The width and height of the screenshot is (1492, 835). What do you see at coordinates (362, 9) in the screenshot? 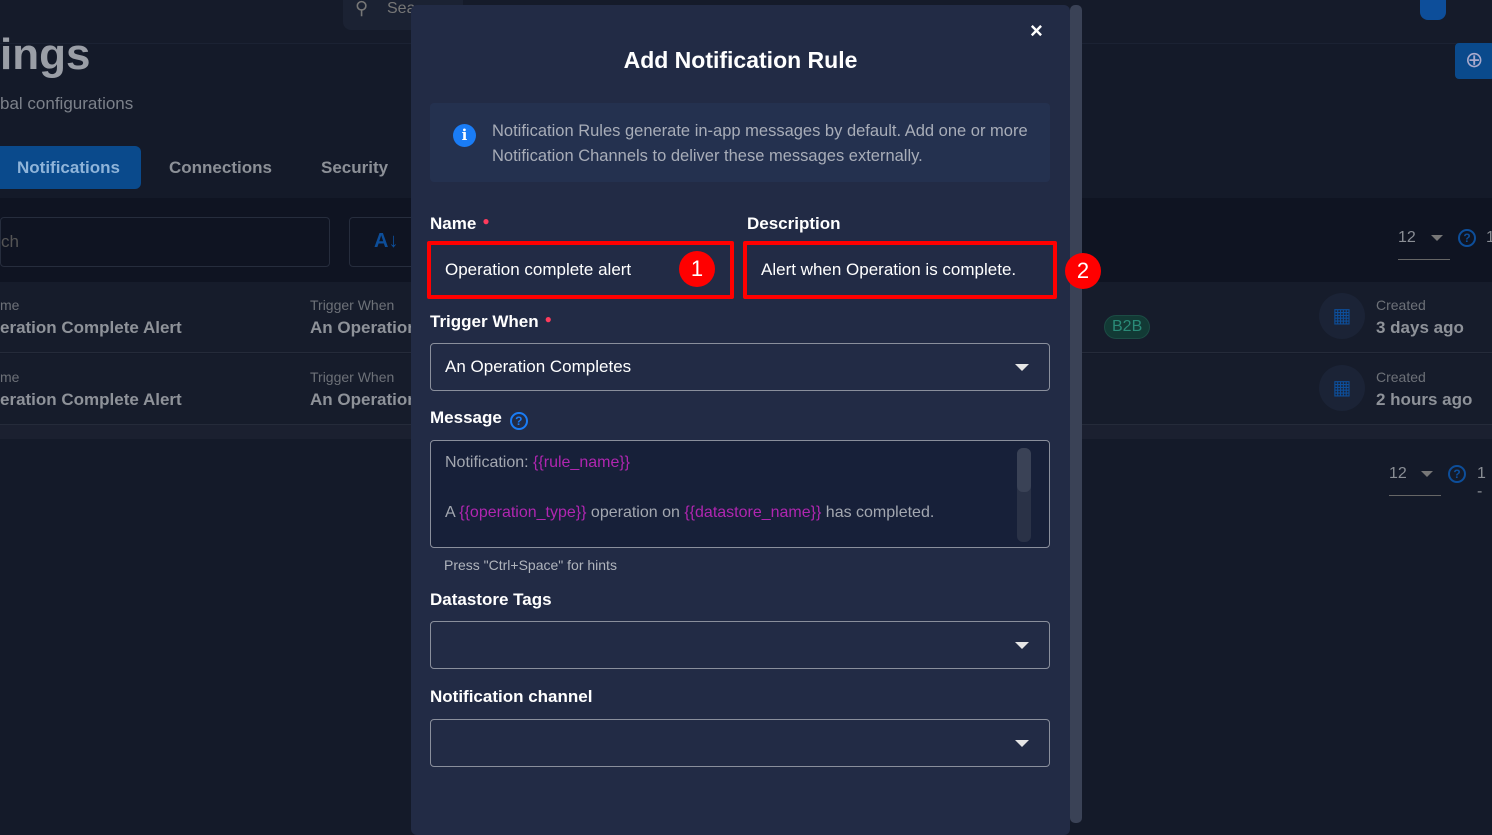
I see `search-icon: ⚲` at bounding box center [362, 9].